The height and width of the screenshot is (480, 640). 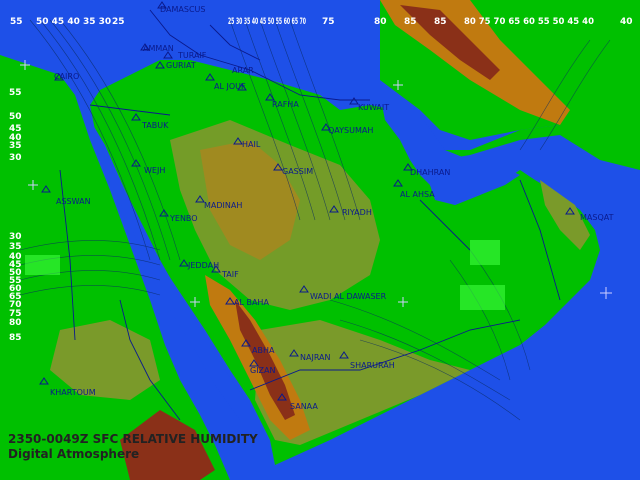 What do you see at coordinates (626, 22) in the screenshot?
I see `contour-tick: 40` at bounding box center [626, 22].